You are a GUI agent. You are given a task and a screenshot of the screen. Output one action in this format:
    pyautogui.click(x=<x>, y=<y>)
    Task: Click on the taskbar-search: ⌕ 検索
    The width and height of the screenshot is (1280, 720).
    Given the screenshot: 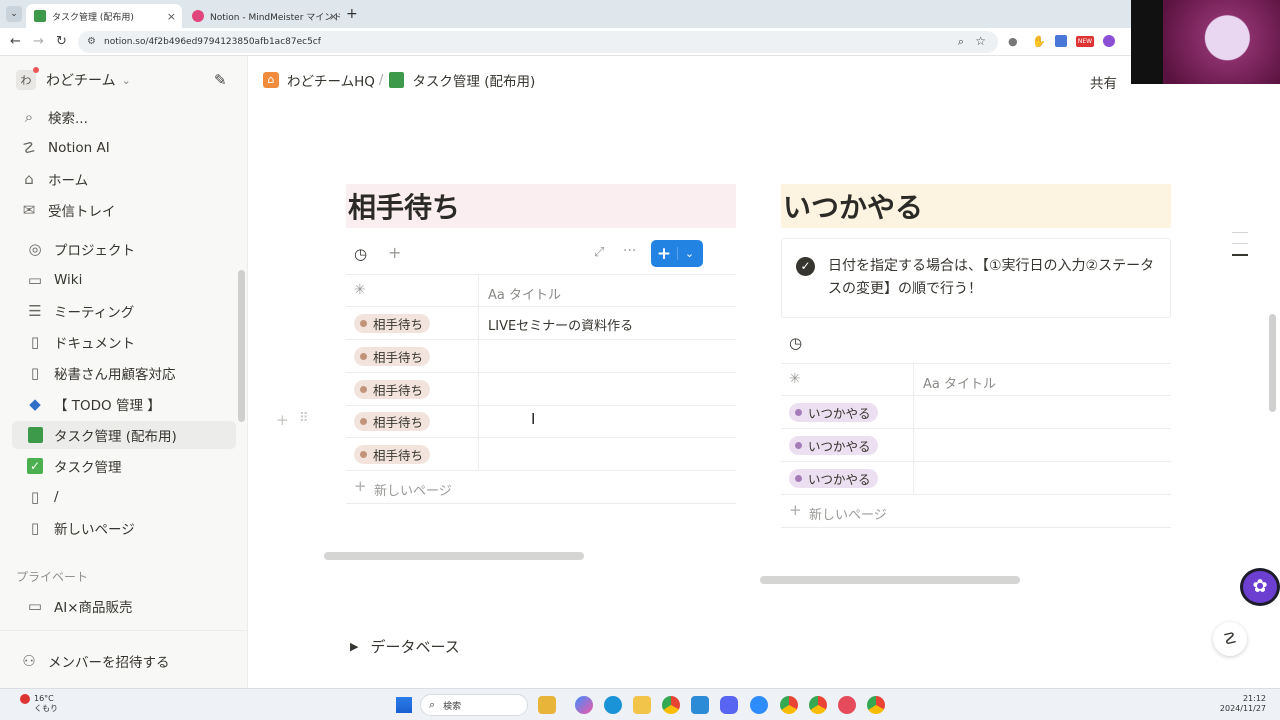 What is the action you would take?
    pyautogui.click(x=474, y=705)
    